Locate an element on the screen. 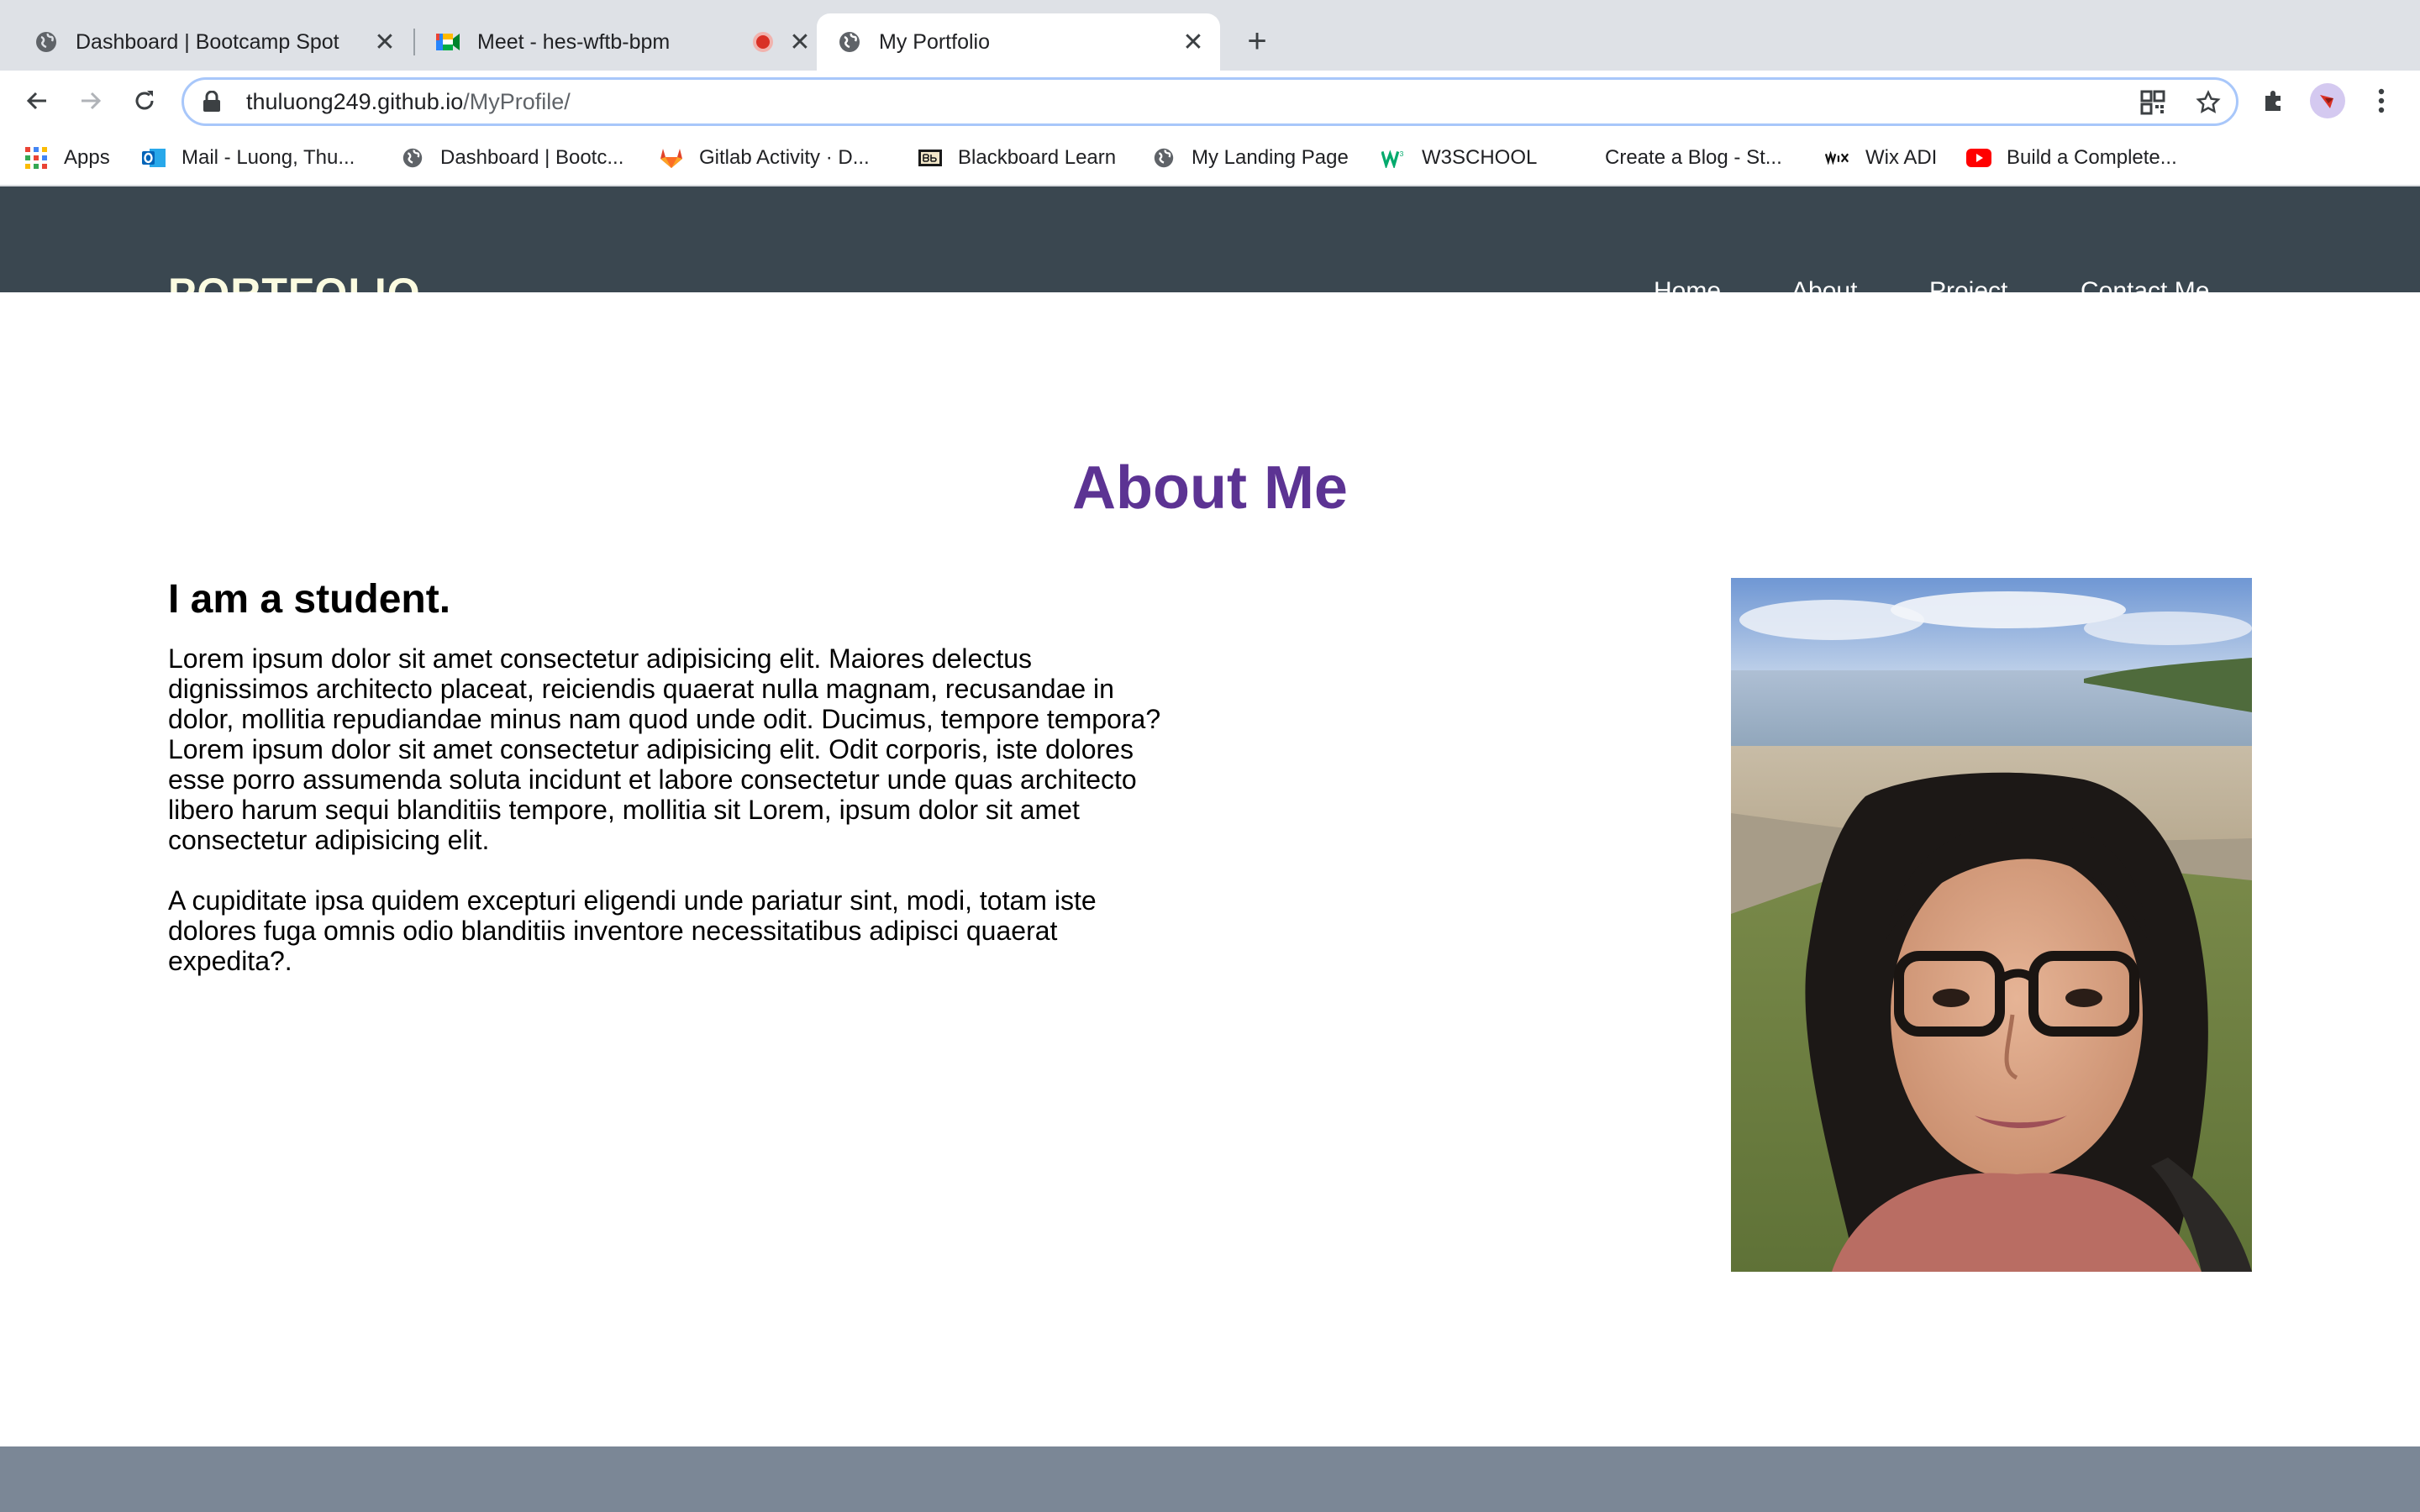  about-title: About Me is located at coordinates (1210, 488).